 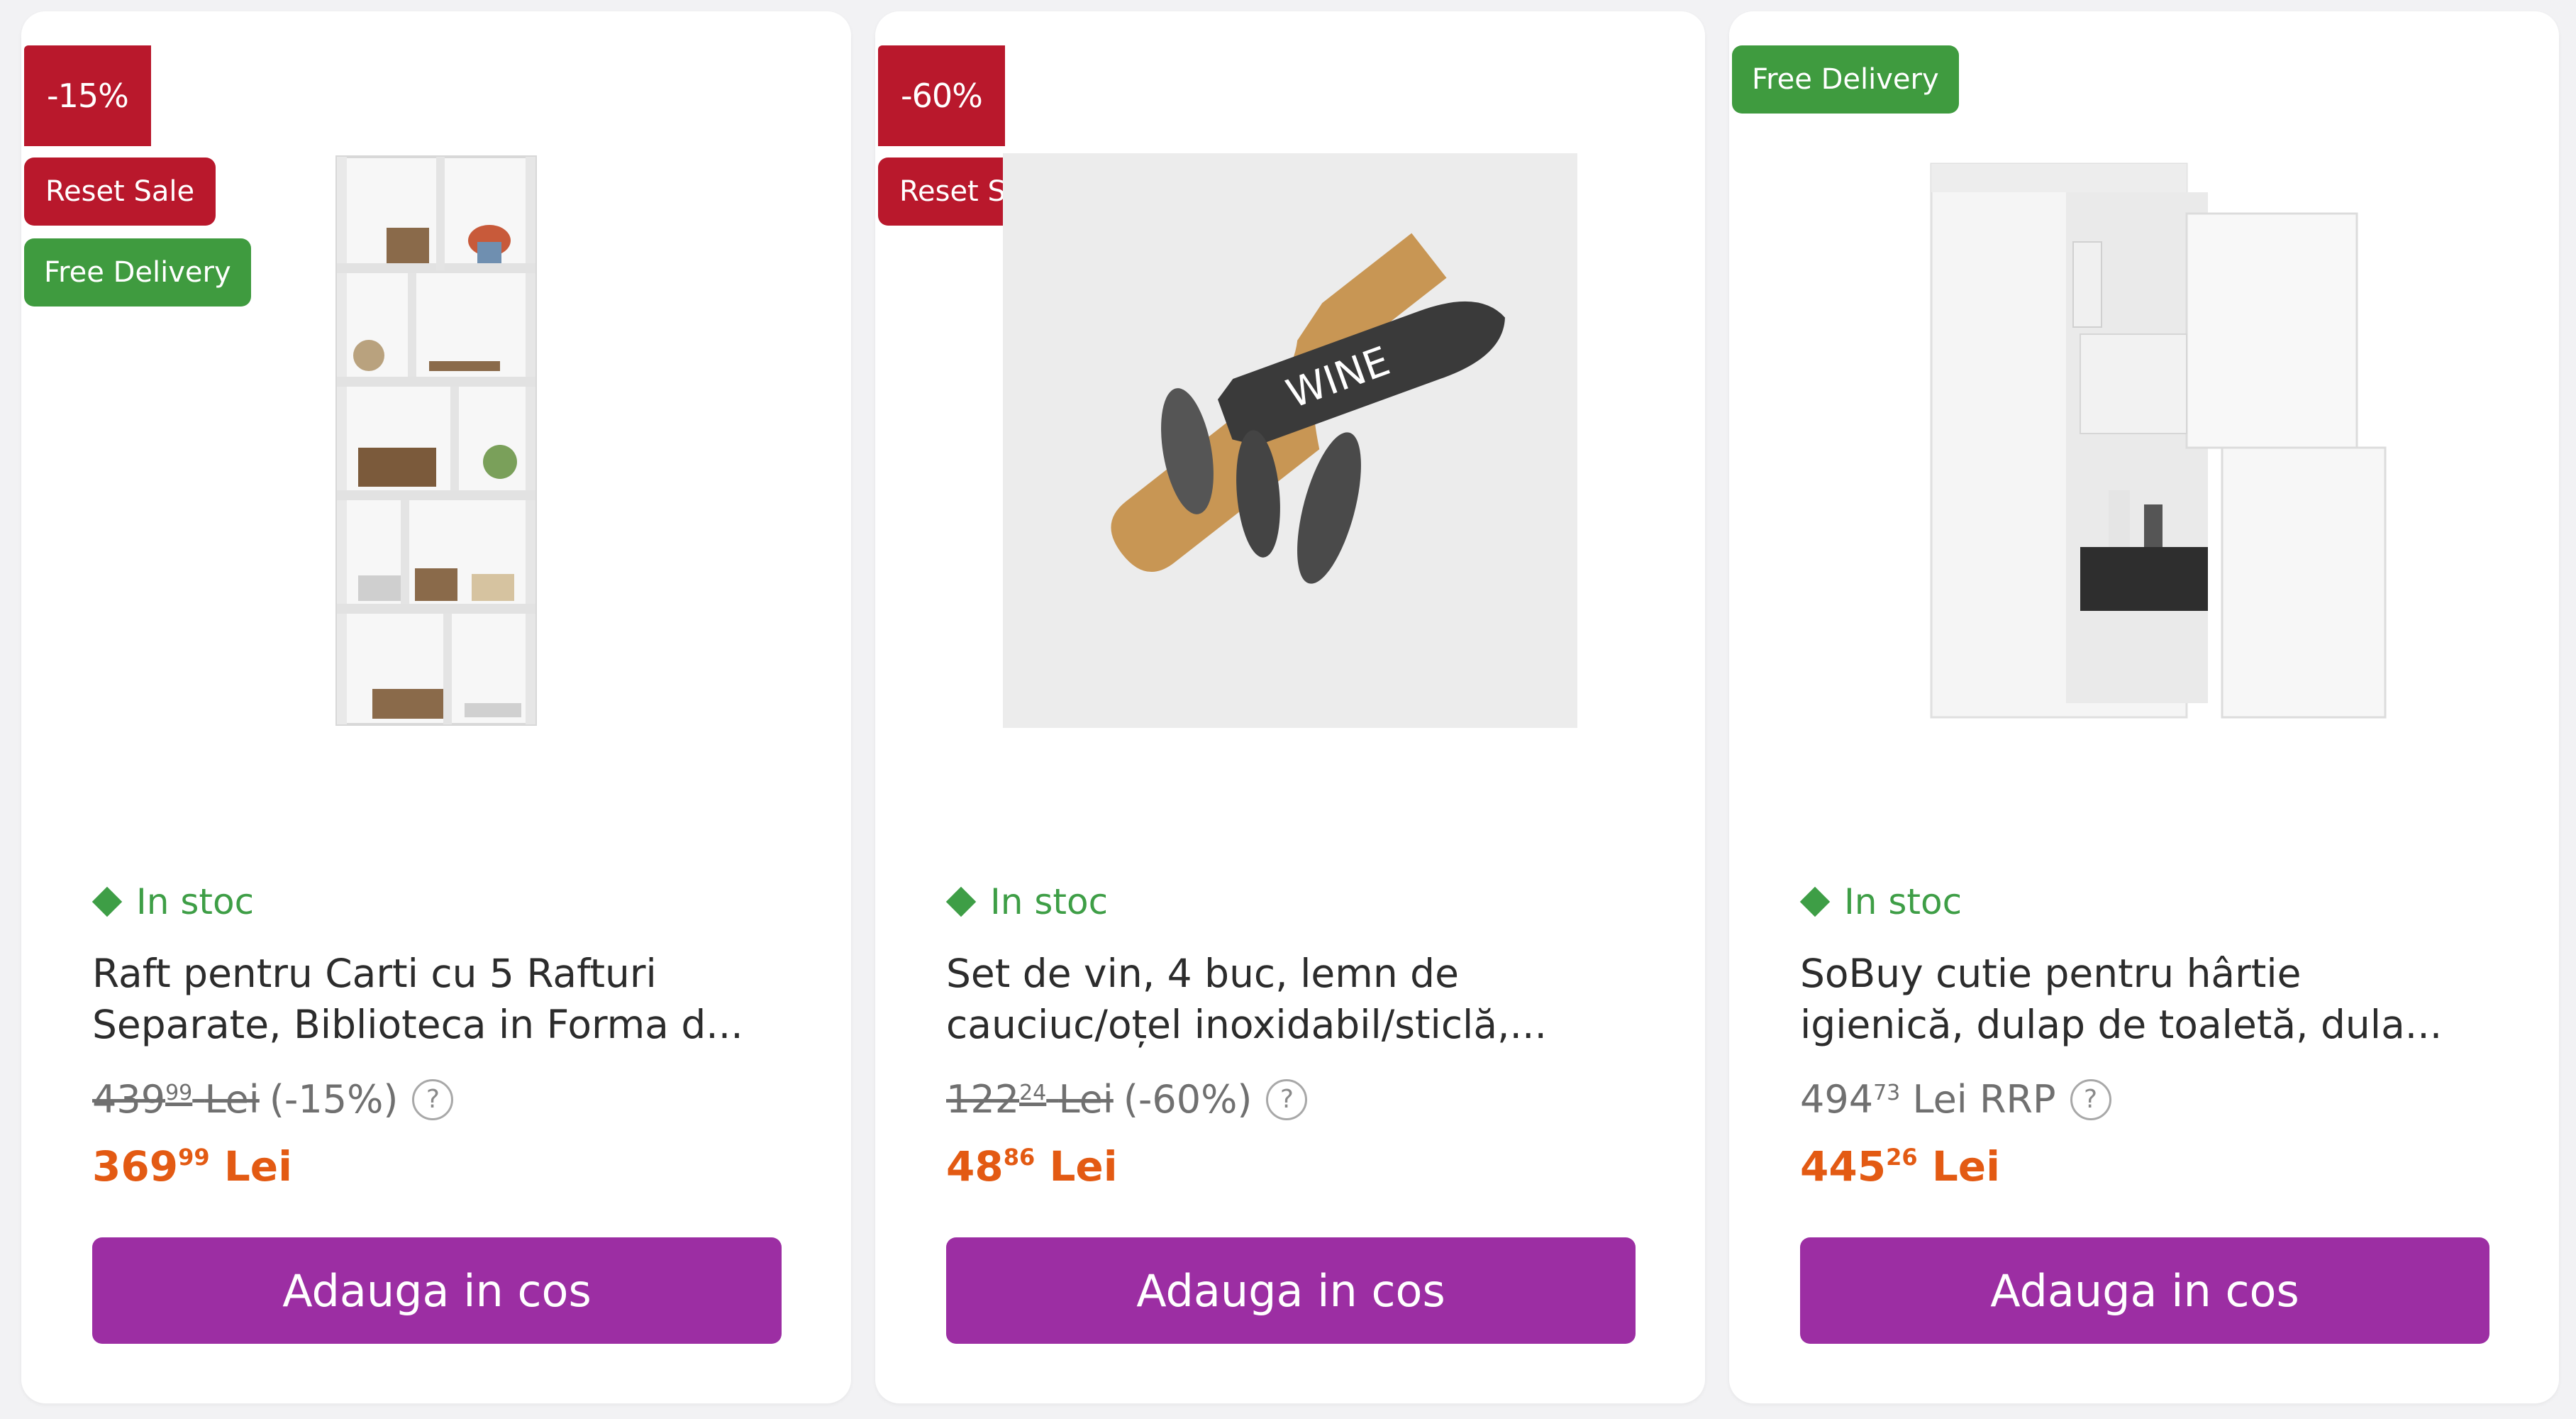 What do you see at coordinates (1845, 79) in the screenshot?
I see `free-delivery-badge: Free Delivery` at bounding box center [1845, 79].